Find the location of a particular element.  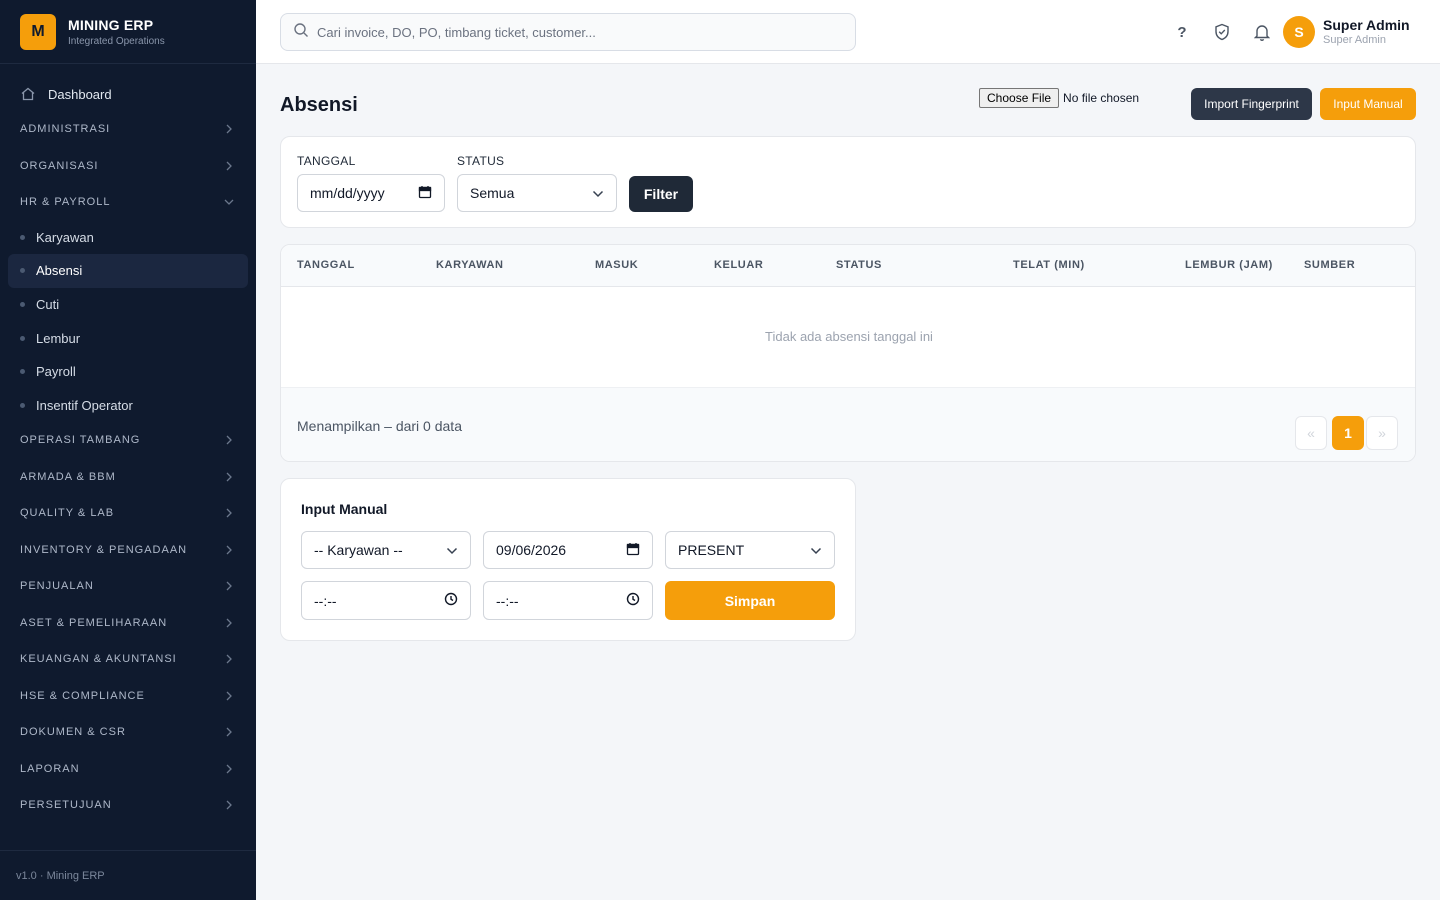

sidebar-item-dashboard: Dashboard is located at coordinates (128, 94).